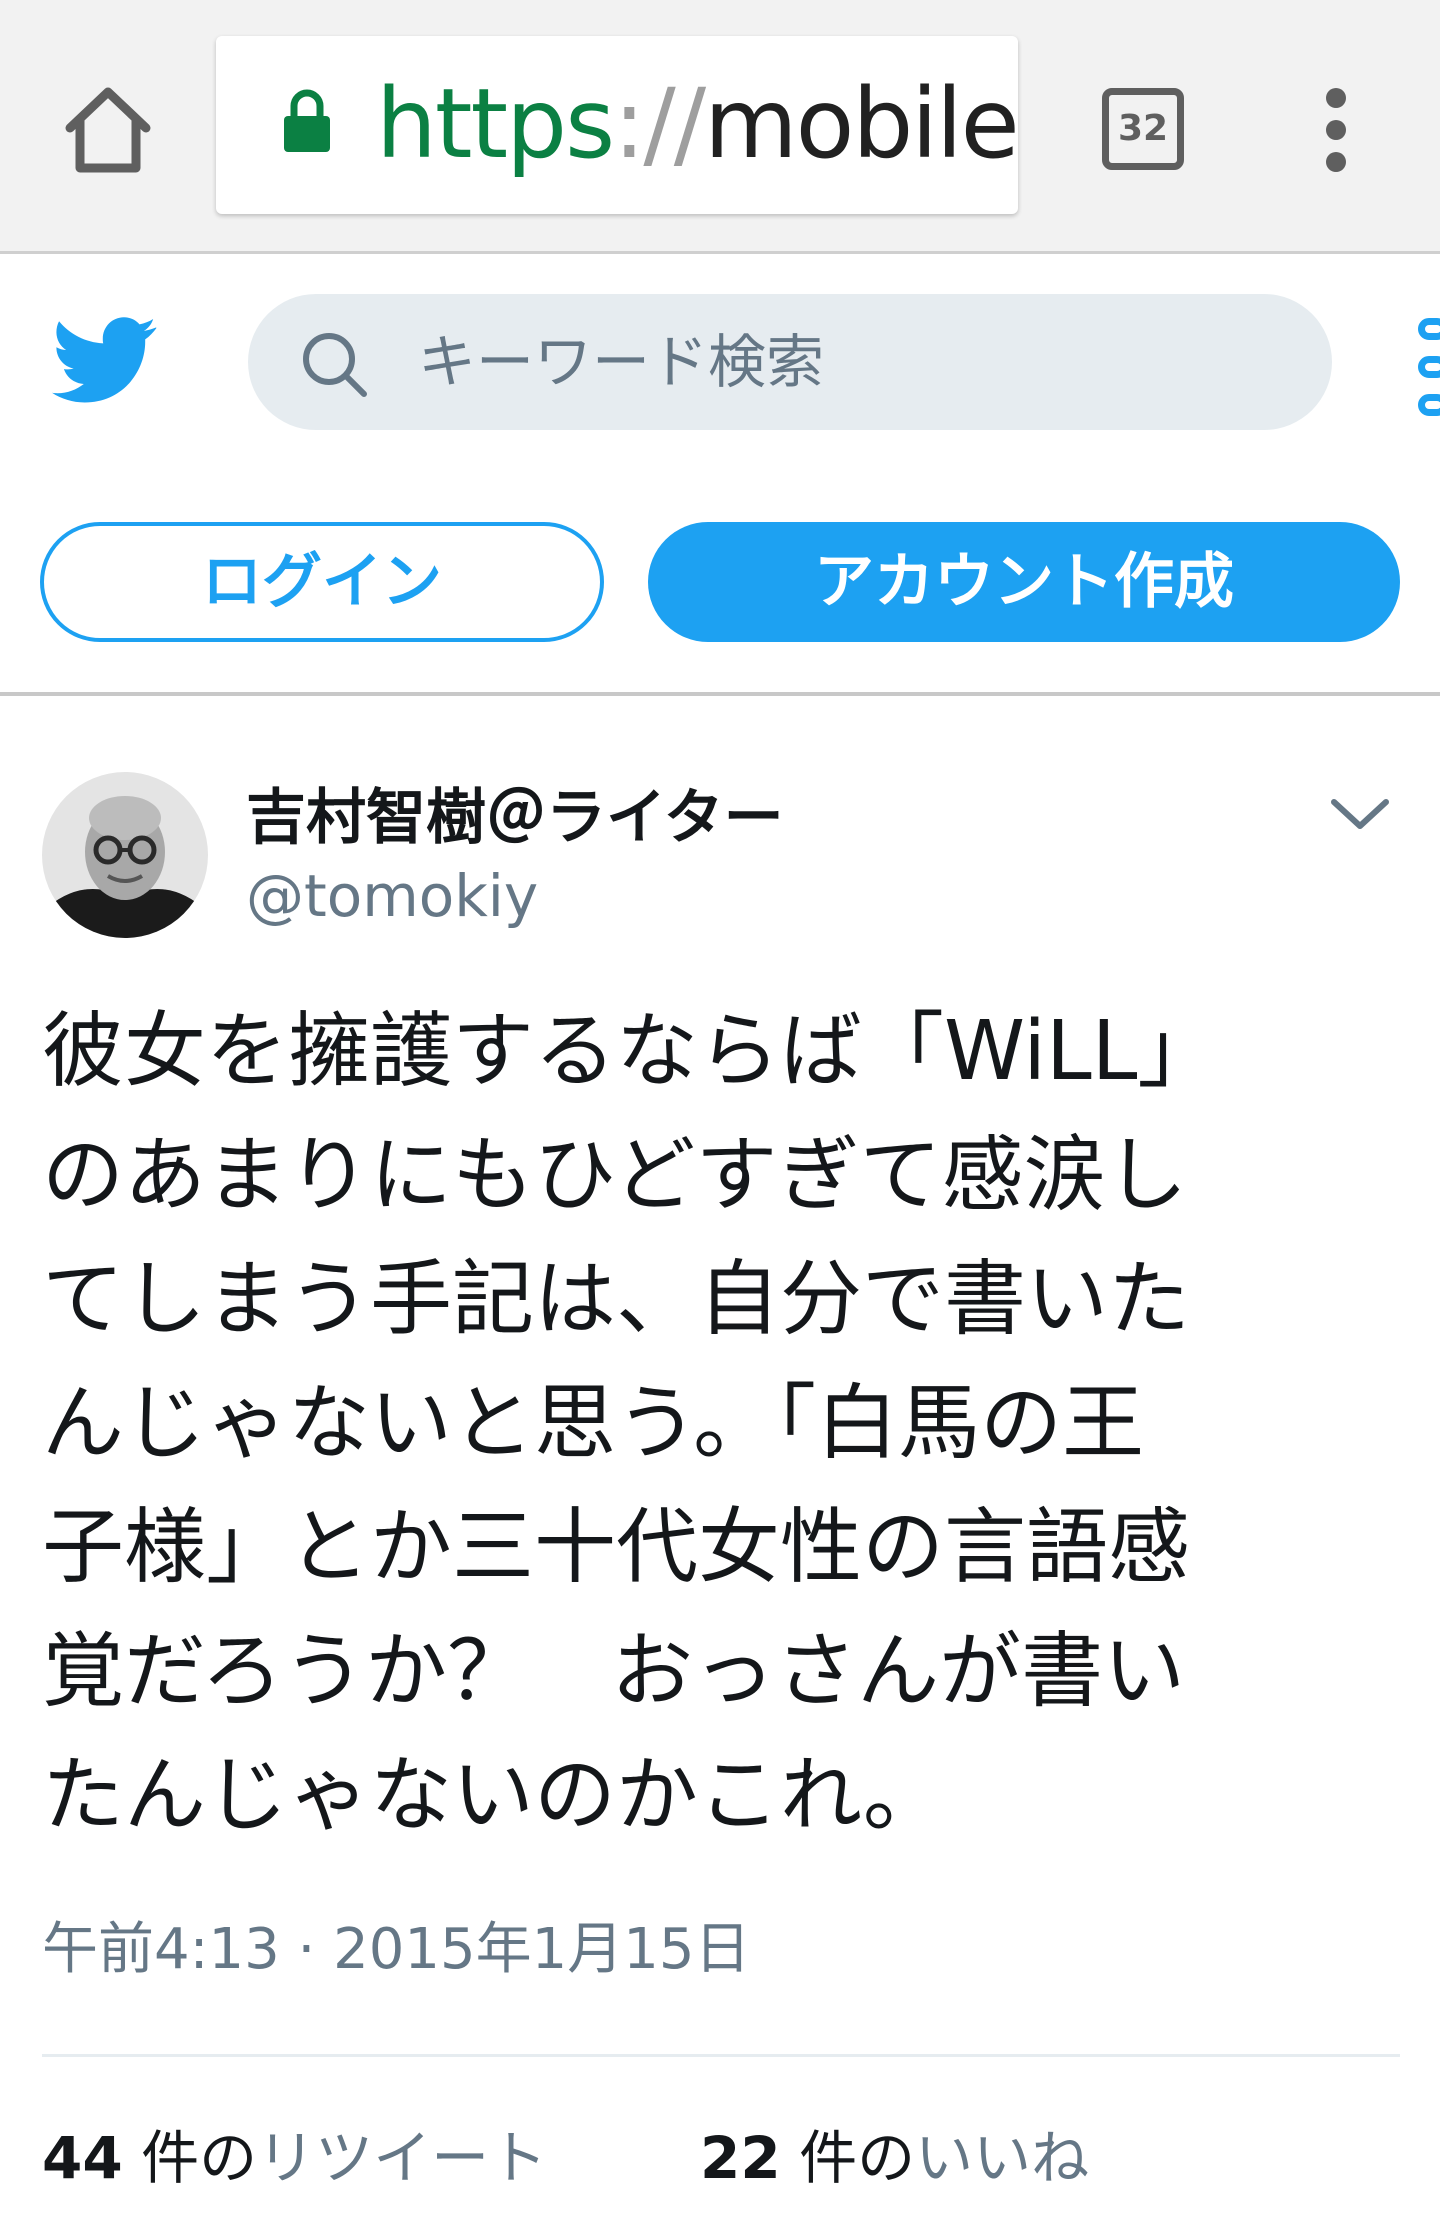  What do you see at coordinates (402, 2158) in the screenshot?
I see `retweet-label: リツイート` at bounding box center [402, 2158].